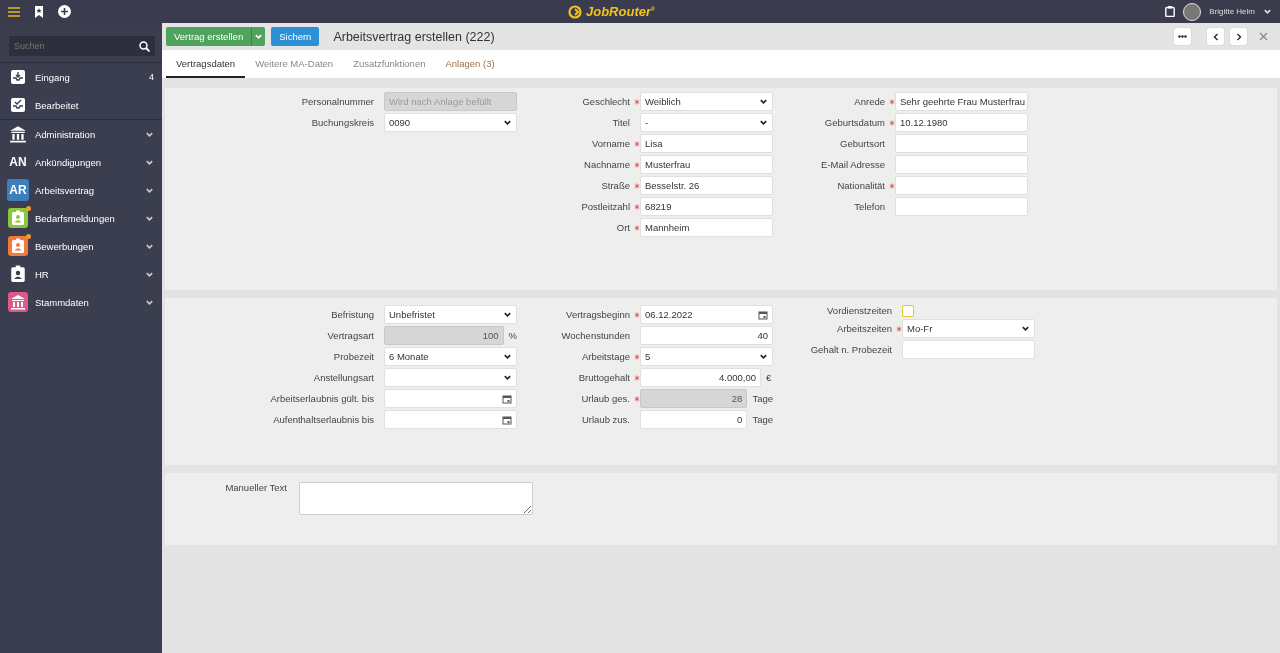  I want to click on search-icon, so click(144, 46).